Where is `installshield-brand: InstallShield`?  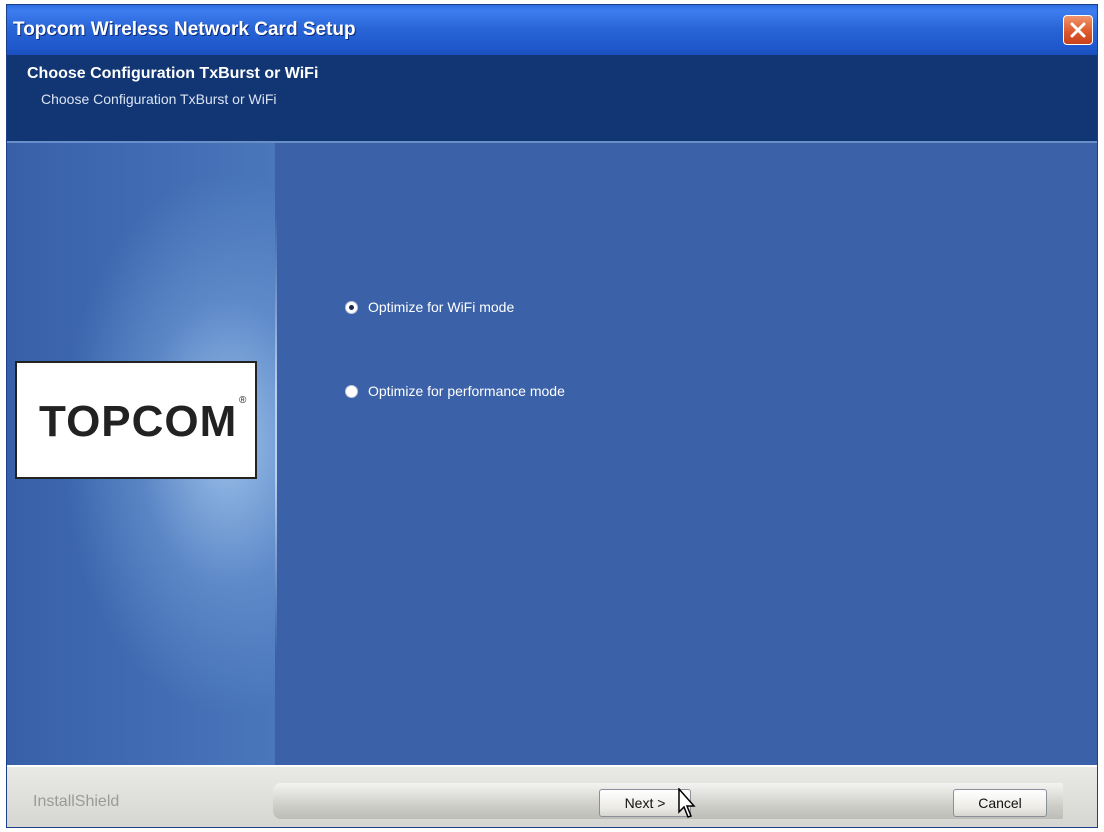
installshield-brand: InstallShield is located at coordinates (76, 801).